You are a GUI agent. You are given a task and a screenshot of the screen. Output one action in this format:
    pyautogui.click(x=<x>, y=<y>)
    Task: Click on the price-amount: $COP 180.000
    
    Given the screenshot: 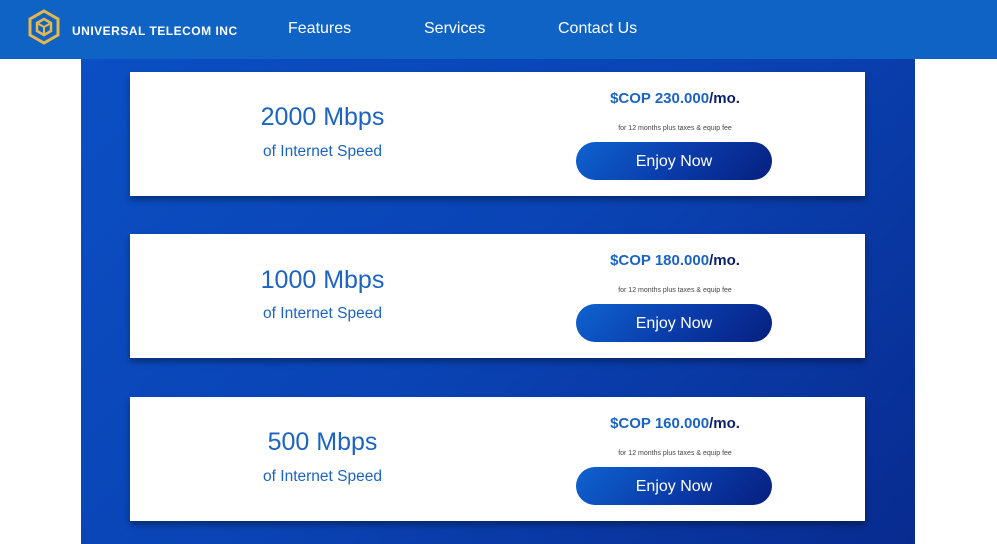 What is the action you would take?
    pyautogui.click(x=660, y=260)
    